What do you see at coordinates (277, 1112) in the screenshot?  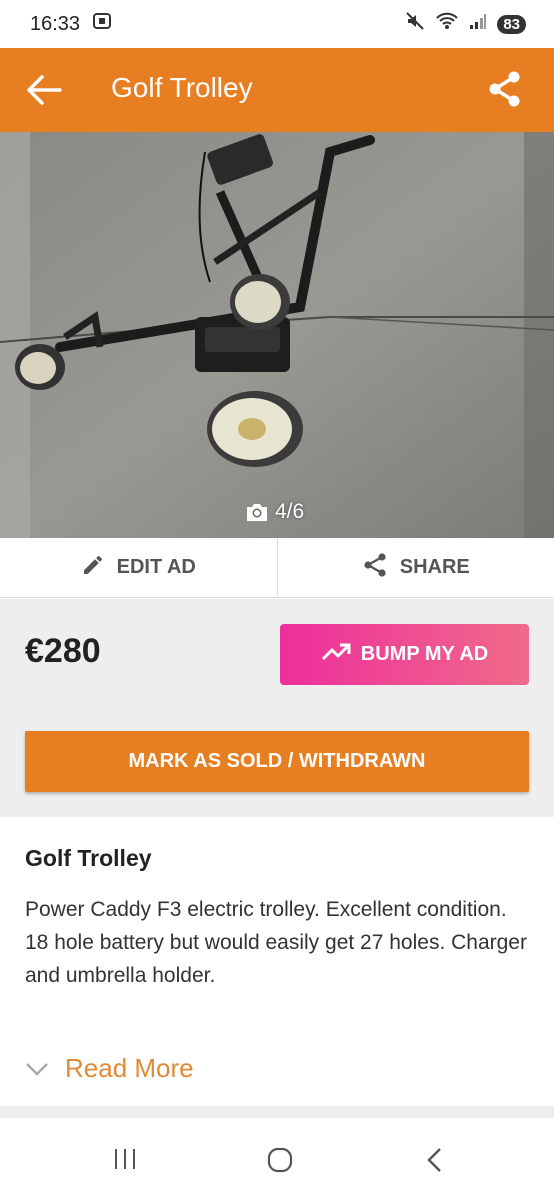 I see `section-divider` at bounding box center [277, 1112].